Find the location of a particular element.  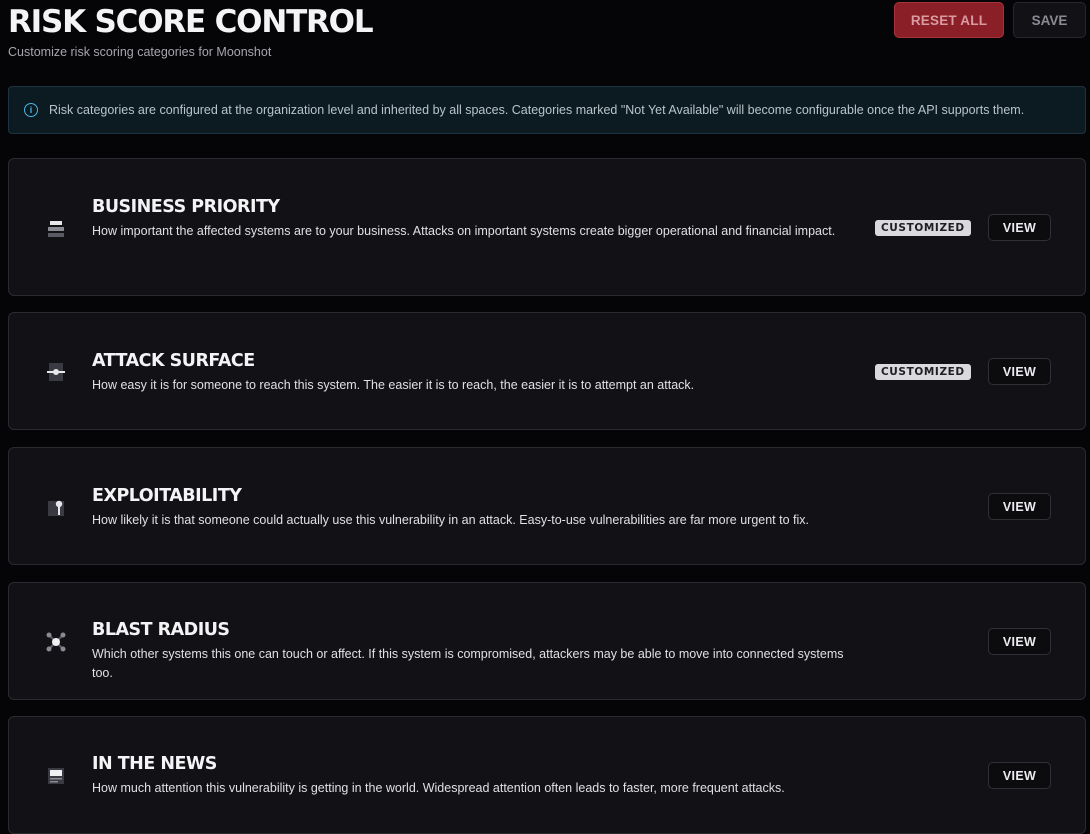

page-title: RISK SCORE CONTROL is located at coordinates (191, 22).